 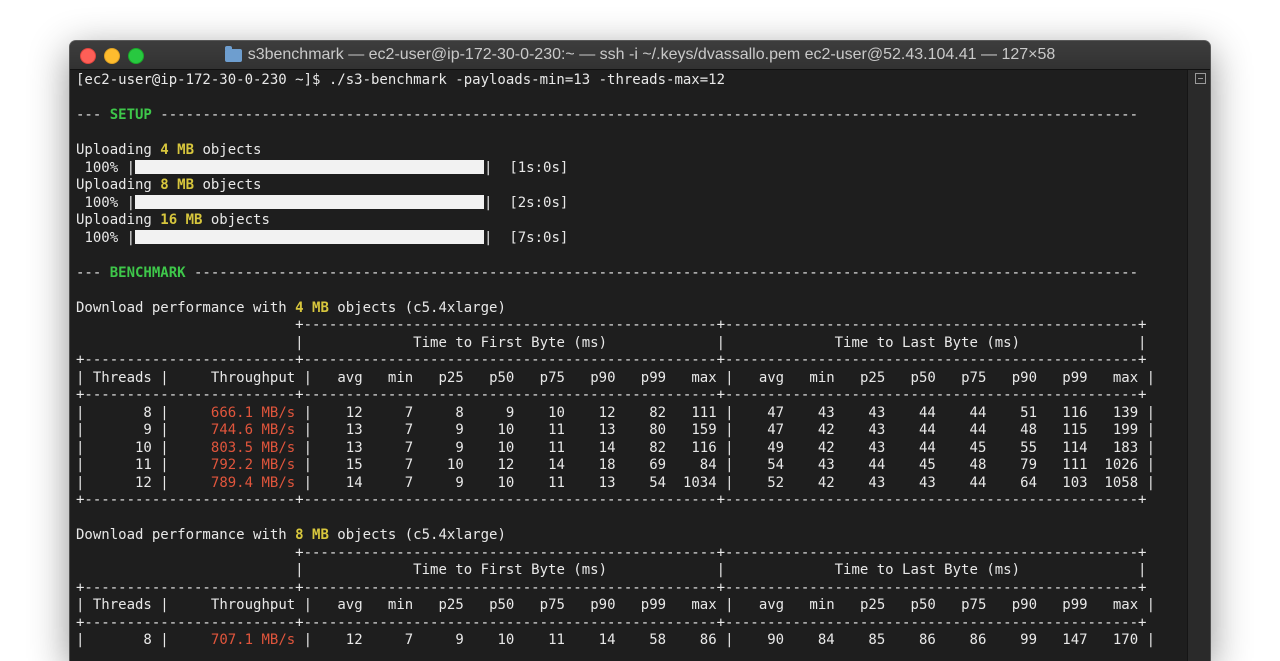 I want to click on ttlb-cell: 55, so click(x=1011, y=447).